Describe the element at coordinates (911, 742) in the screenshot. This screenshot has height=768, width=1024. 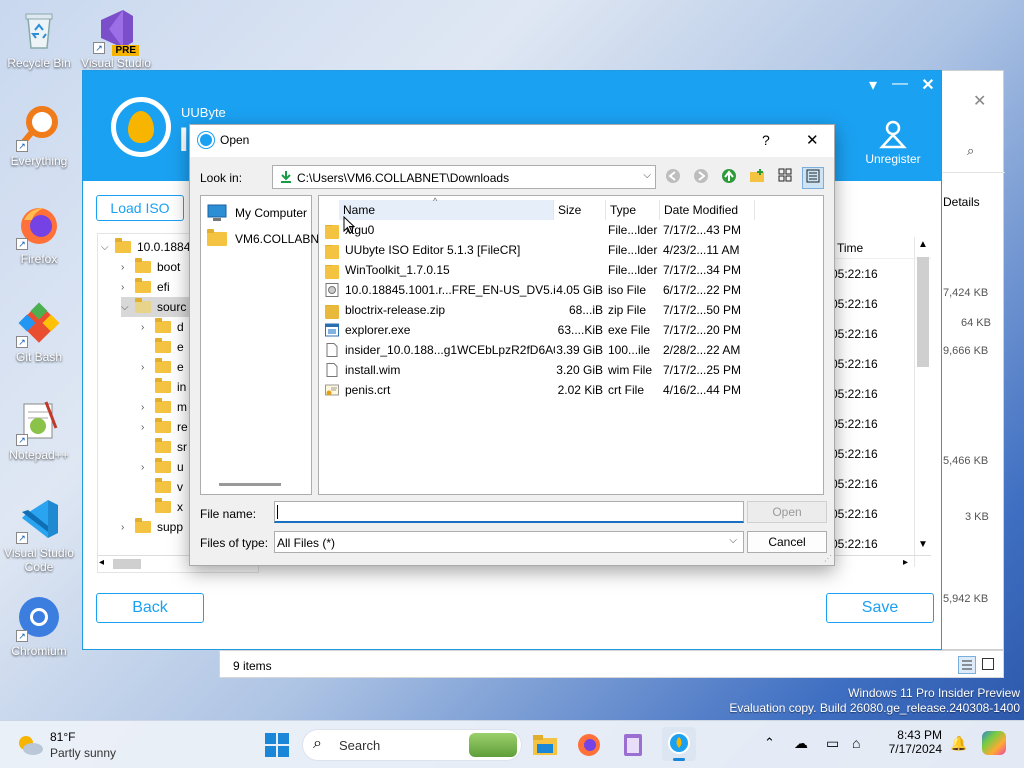
I see `clock: 8:43 PM 7/17/2024` at that location.